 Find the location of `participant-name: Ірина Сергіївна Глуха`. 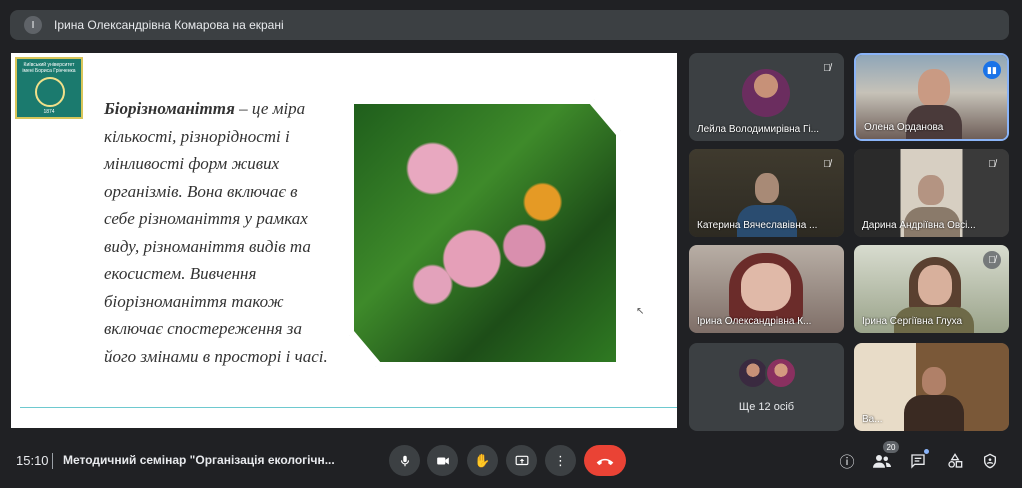

participant-name: Ірина Сергіївна Глуха is located at coordinates (912, 321).